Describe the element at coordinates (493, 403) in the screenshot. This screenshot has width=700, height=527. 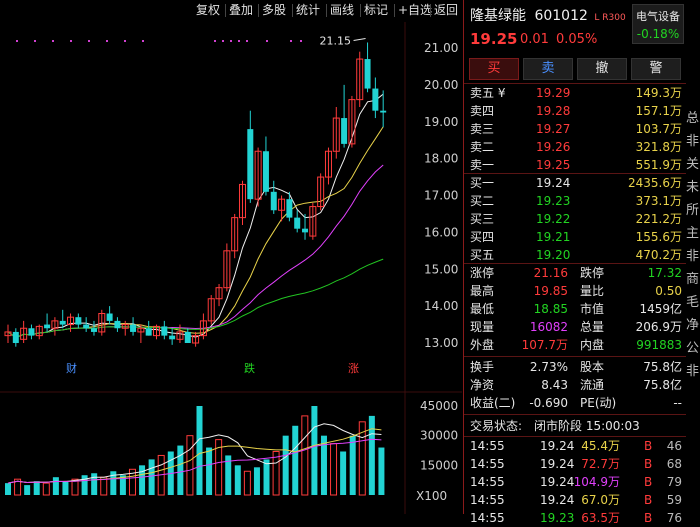
I see `stat-label: 收益(二)` at that location.